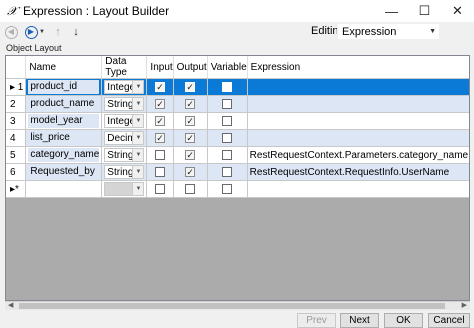  I want to click on row-header: ▸*, so click(16, 189).